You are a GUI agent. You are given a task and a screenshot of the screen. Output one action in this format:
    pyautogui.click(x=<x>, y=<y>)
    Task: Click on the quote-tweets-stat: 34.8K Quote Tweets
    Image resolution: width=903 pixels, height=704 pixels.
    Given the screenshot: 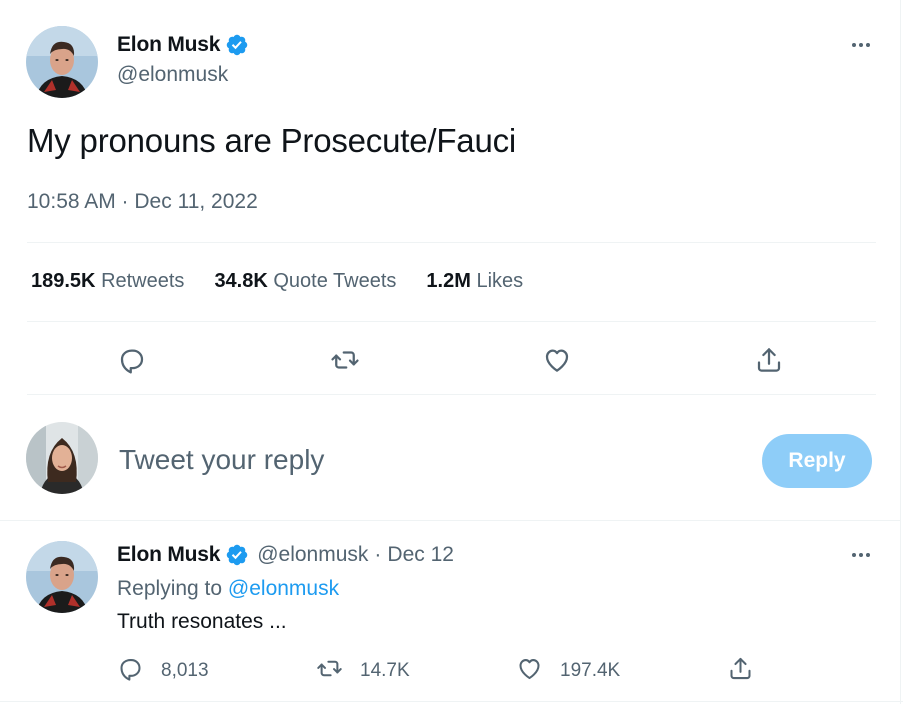 What is the action you would take?
    pyautogui.click(x=305, y=281)
    